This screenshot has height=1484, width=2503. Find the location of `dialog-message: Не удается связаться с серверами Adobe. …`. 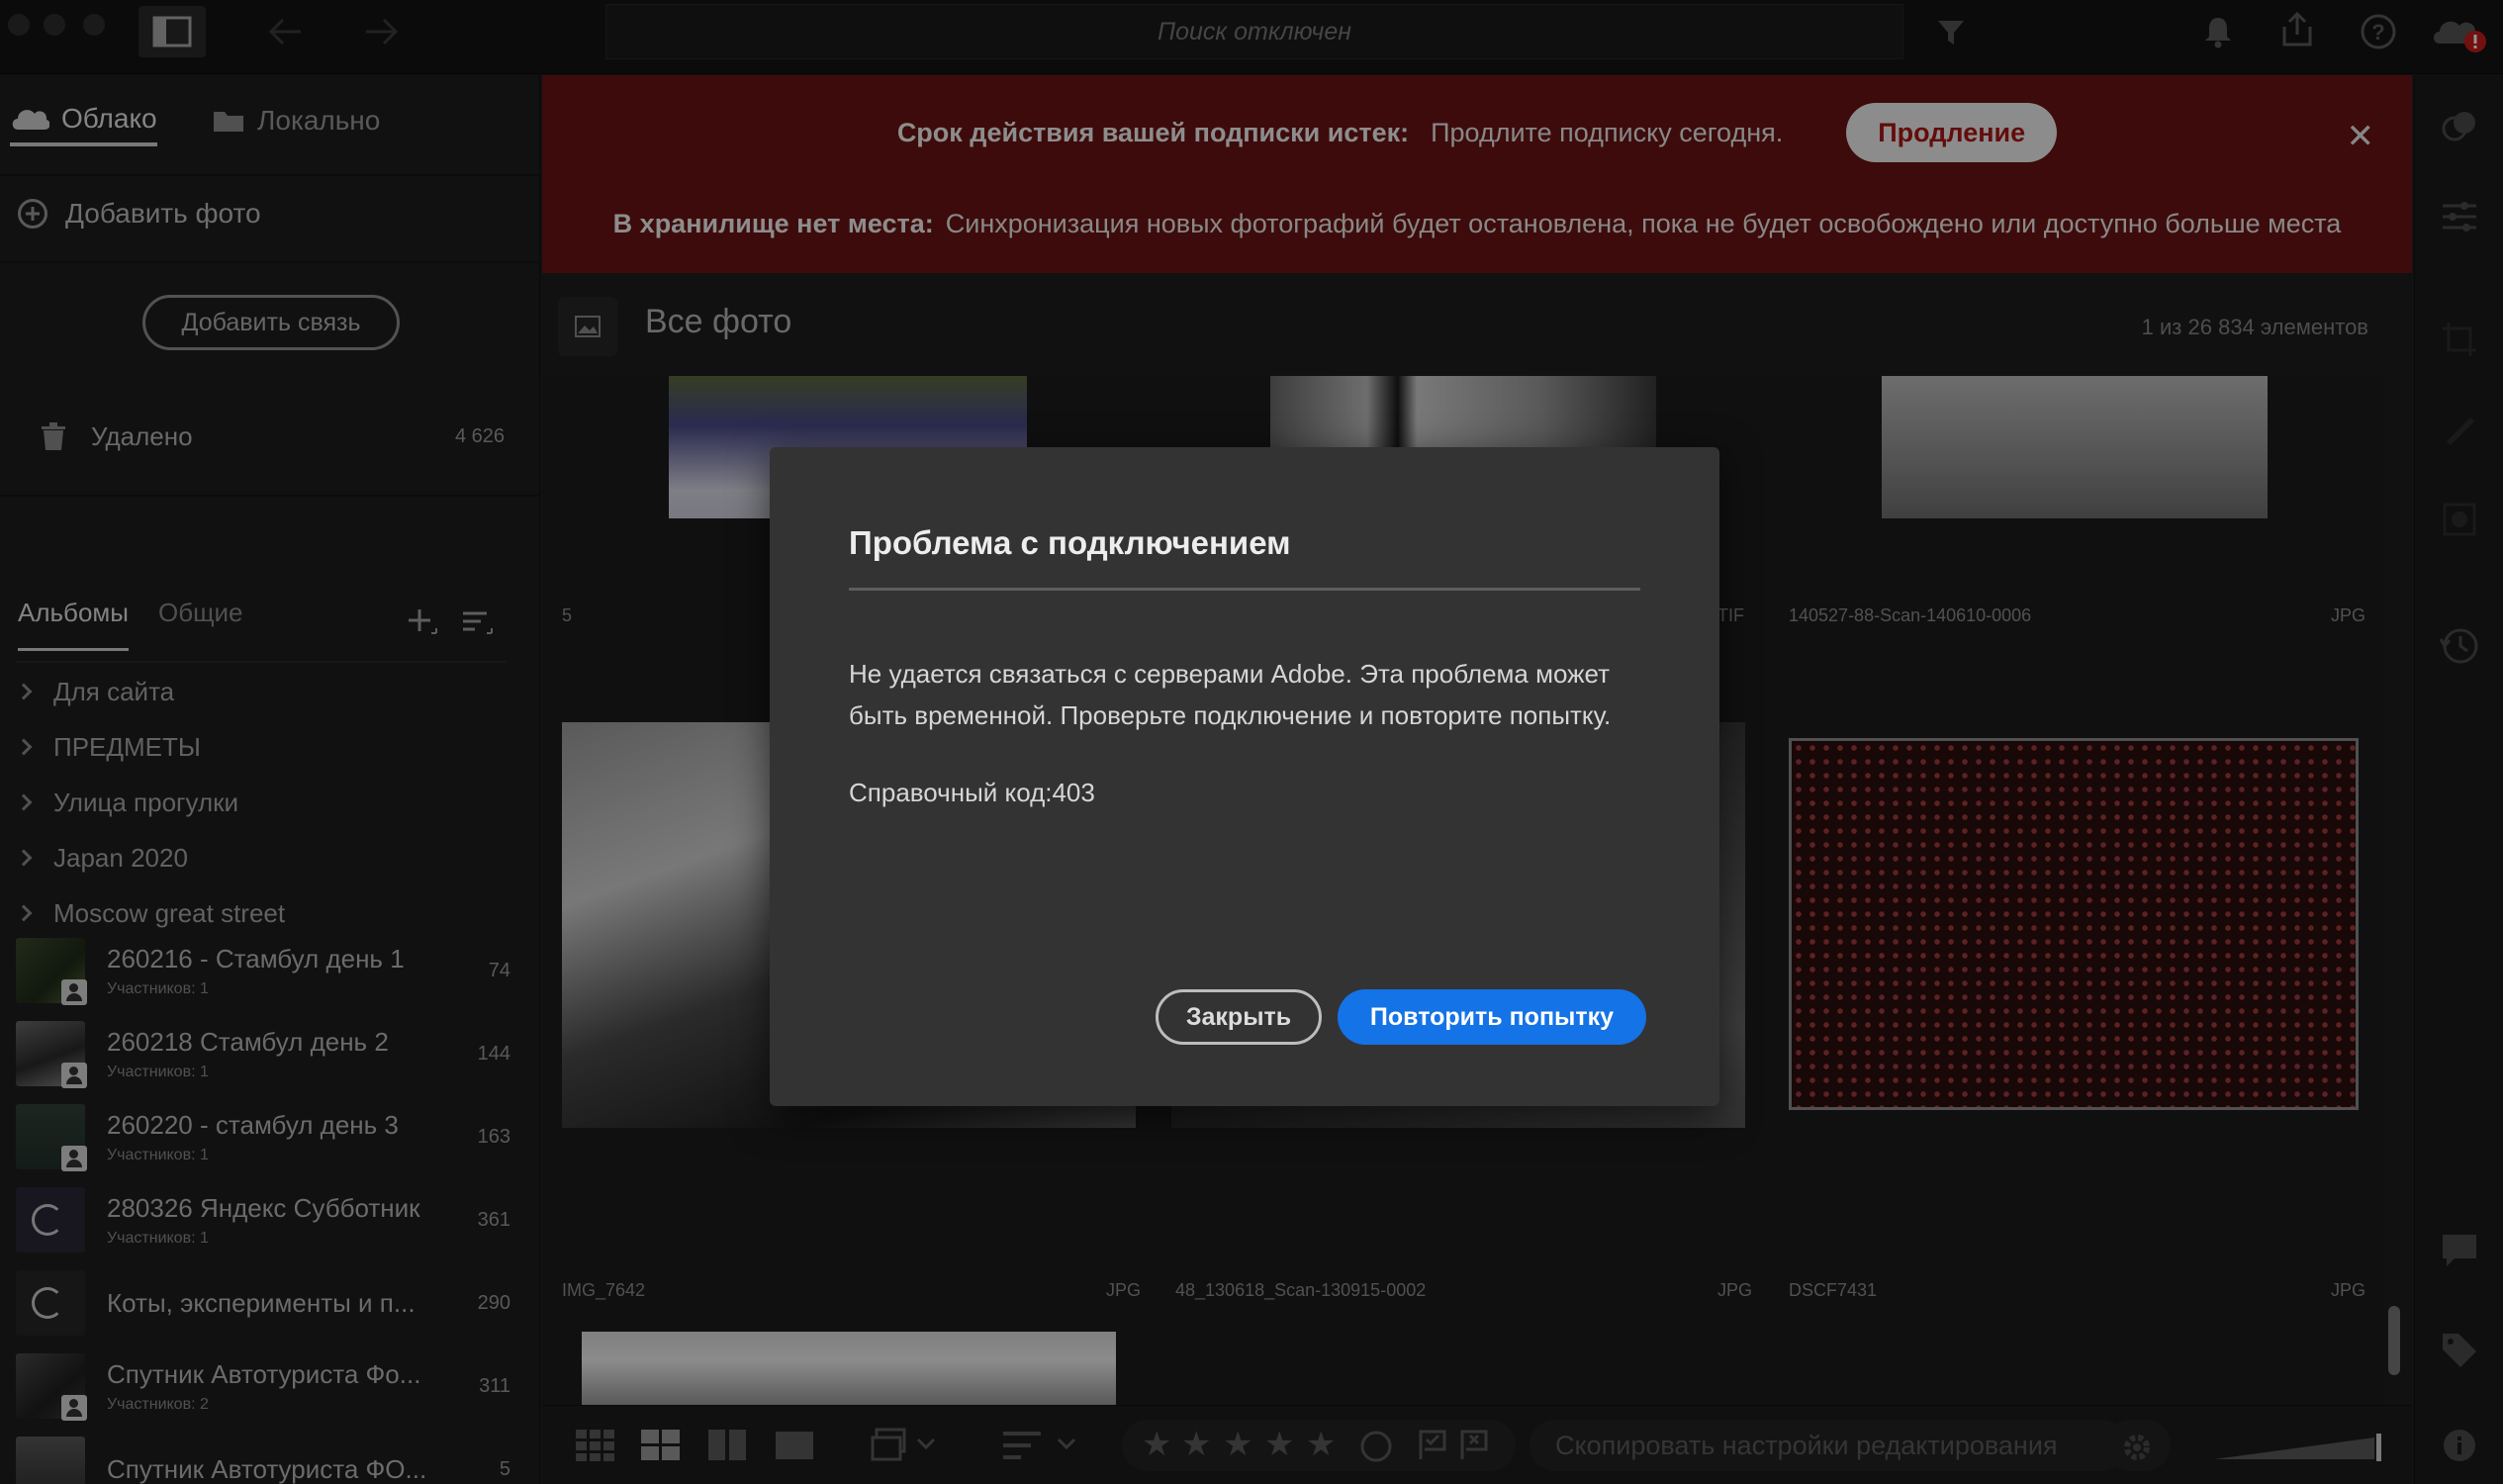

dialog-message: Не удается связаться с серверами Adobe. … is located at coordinates (1230, 694).